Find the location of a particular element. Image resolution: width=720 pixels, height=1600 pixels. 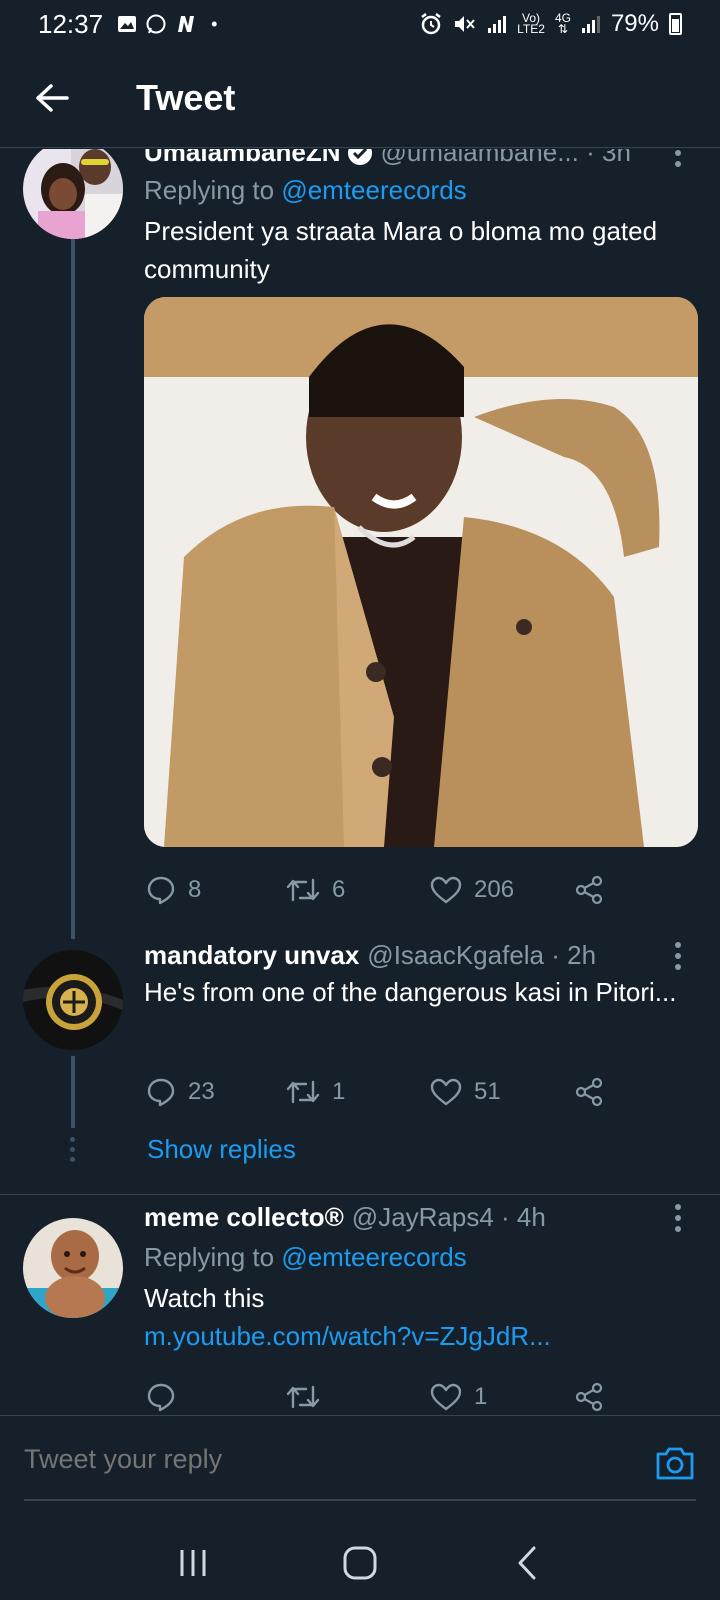

composer-underline is located at coordinates (360, 1500).